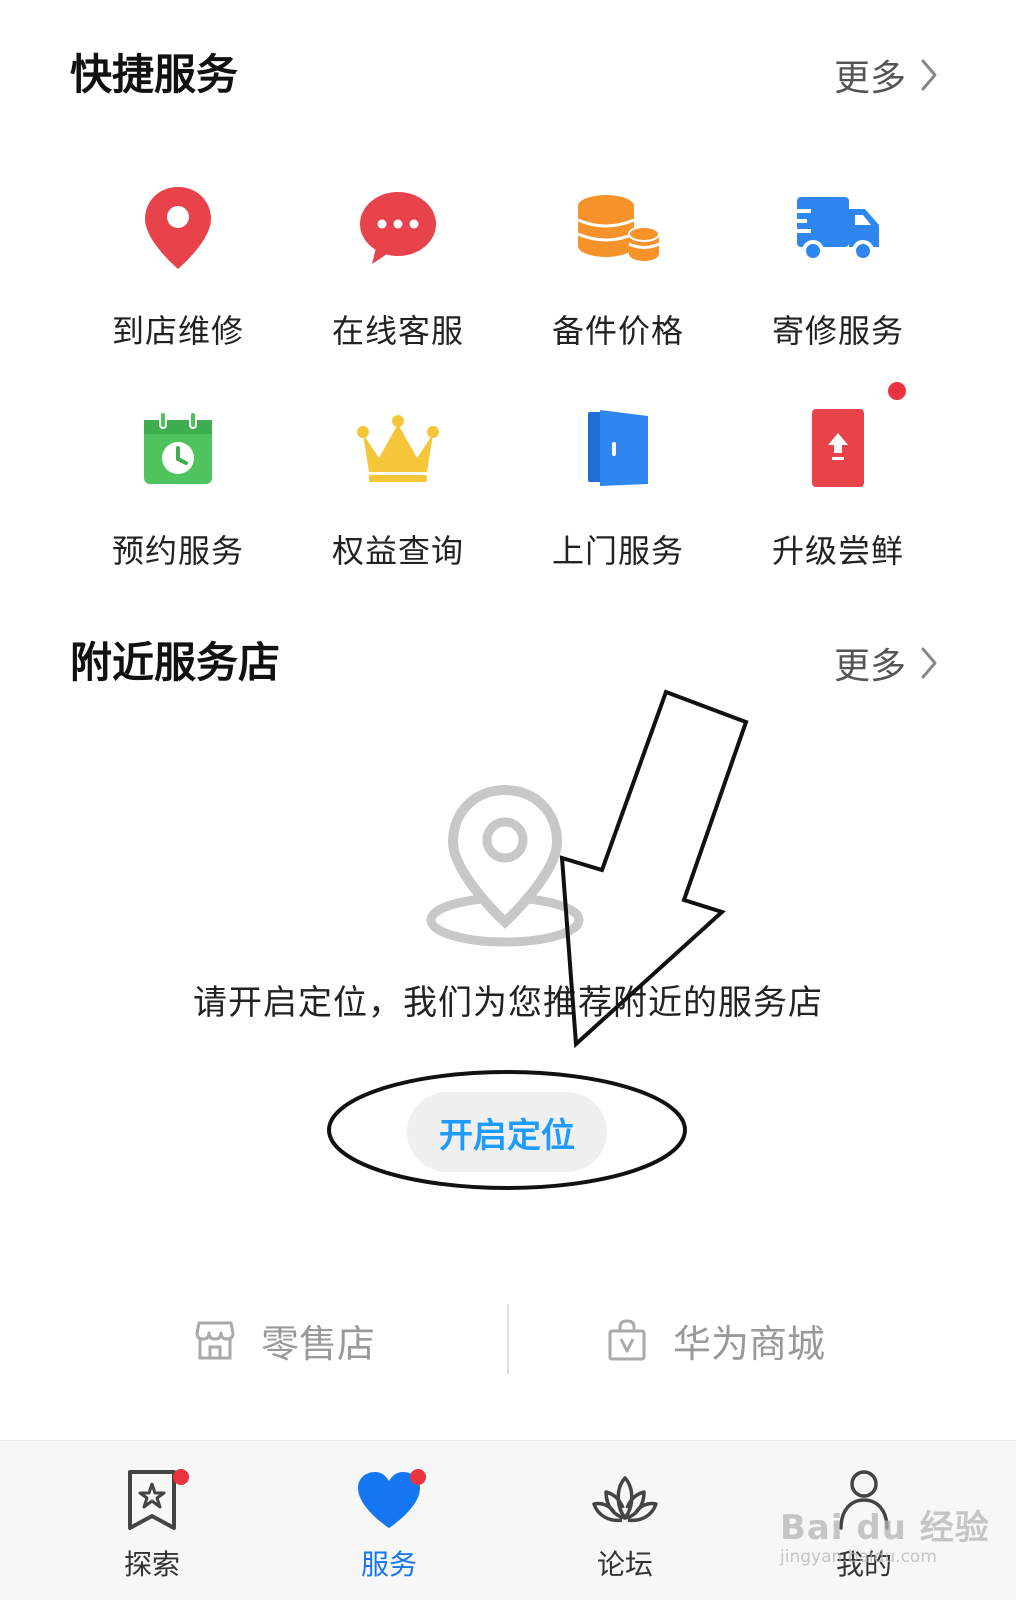 This screenshot has width=1016, height=1600. I want to click on calendar-clock-icon, so click(178, 448).